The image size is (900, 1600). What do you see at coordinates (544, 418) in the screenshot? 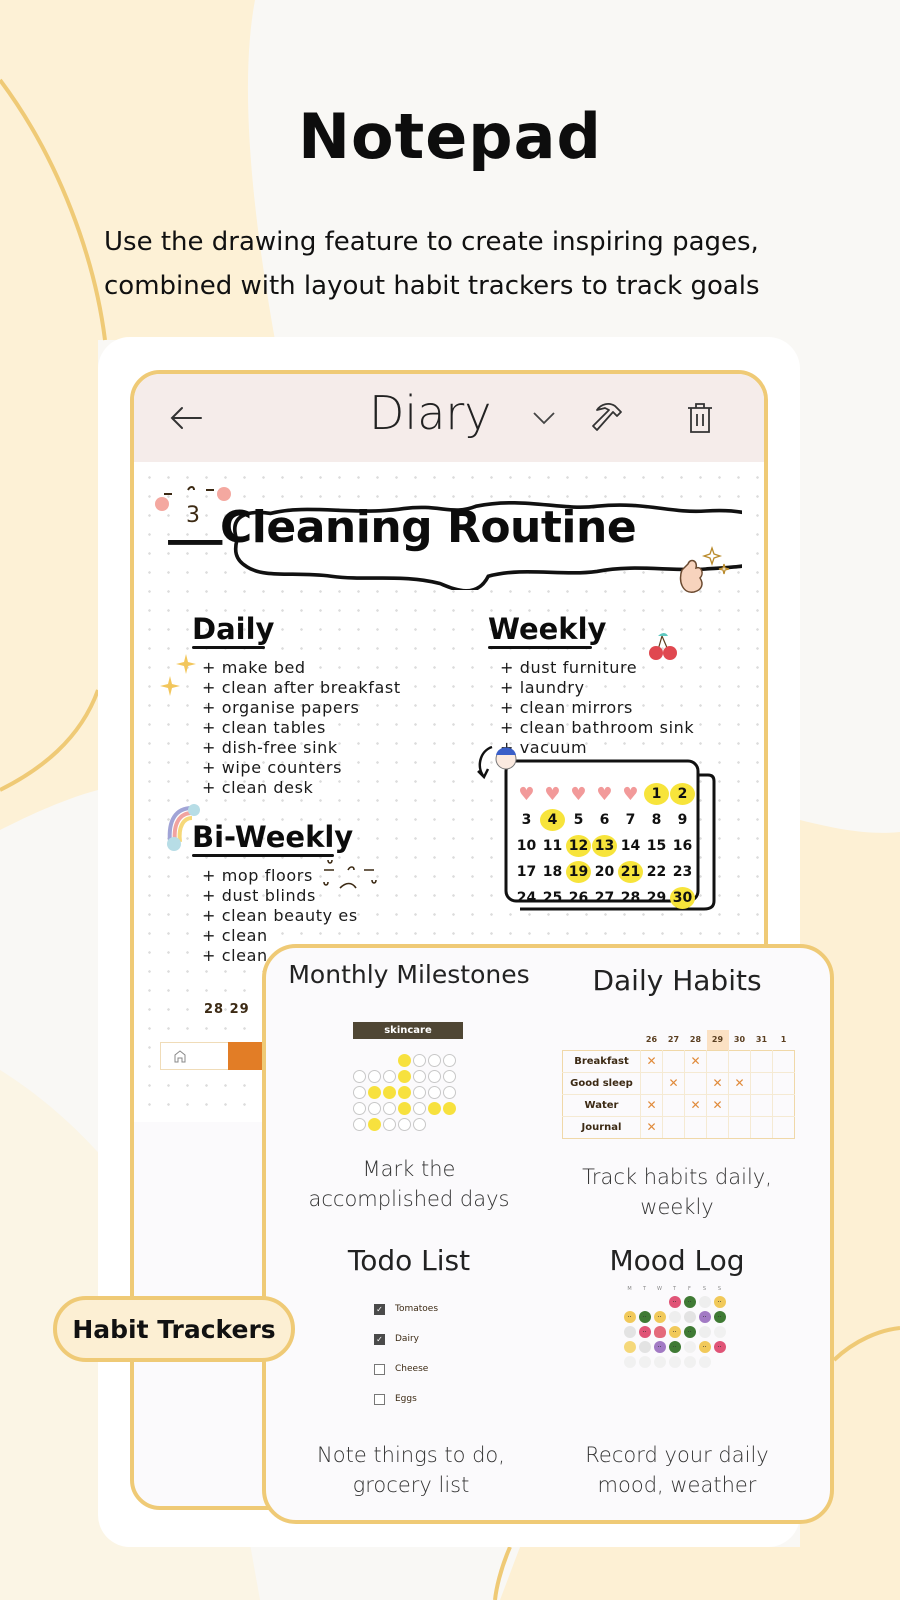
I see `notebook-dropdown` at bounding box center [544, 418].